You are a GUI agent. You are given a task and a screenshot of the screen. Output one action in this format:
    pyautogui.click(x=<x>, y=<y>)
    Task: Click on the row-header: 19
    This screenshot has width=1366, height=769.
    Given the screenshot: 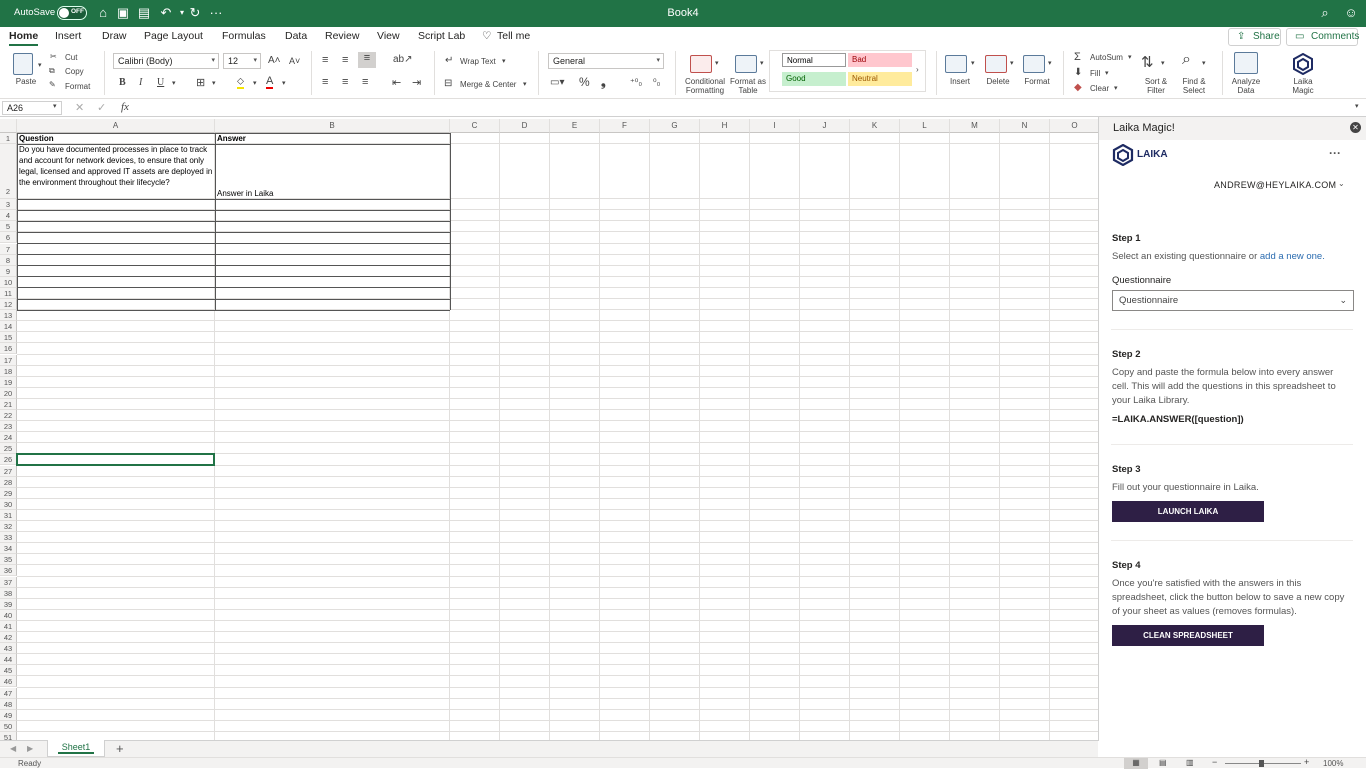 What is the action you would take?
    pyautogui.click(x=8, y=382)
    